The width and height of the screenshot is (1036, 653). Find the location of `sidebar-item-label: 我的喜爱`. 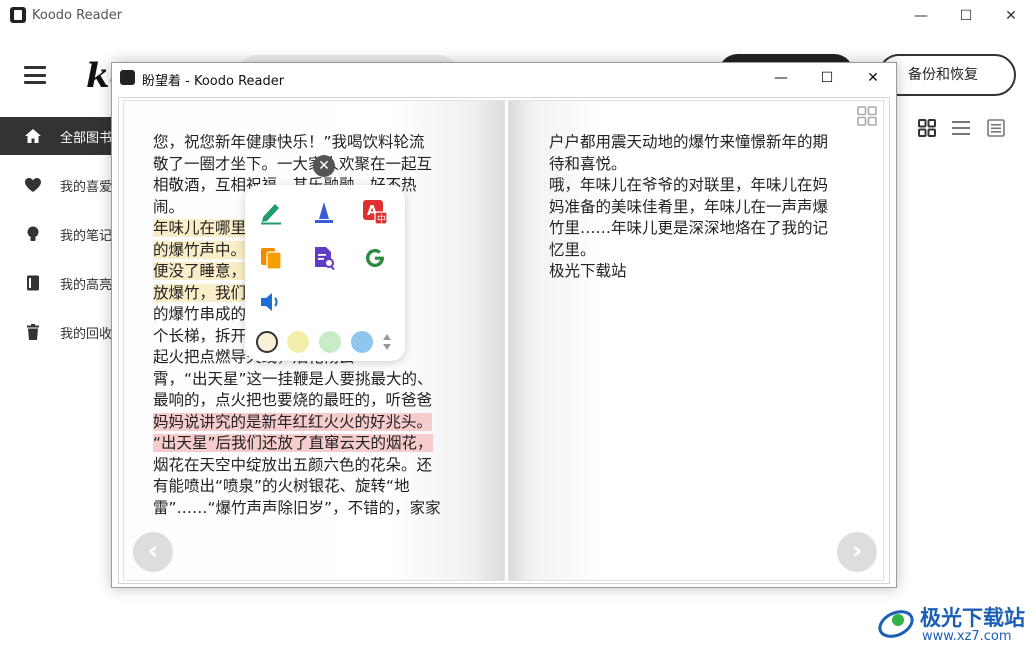

sidebar-item-label: 我的喜爱 is located at coordinates (86, 187).